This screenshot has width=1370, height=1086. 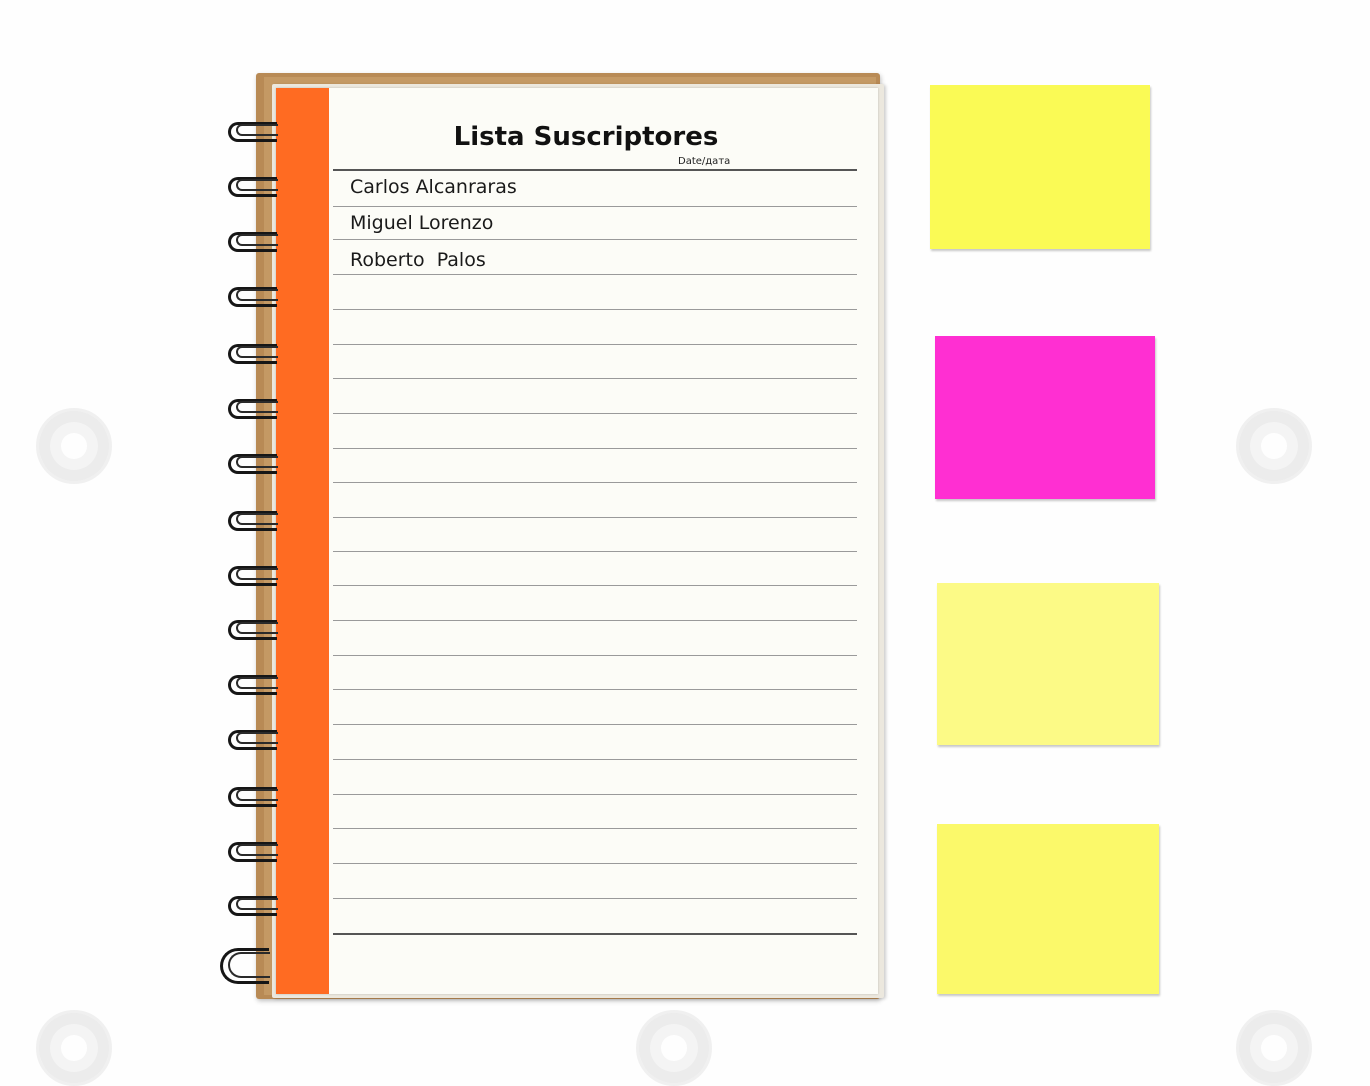 I want to click on sticky-note-pale-yellow, so click(x=1048, y=664).